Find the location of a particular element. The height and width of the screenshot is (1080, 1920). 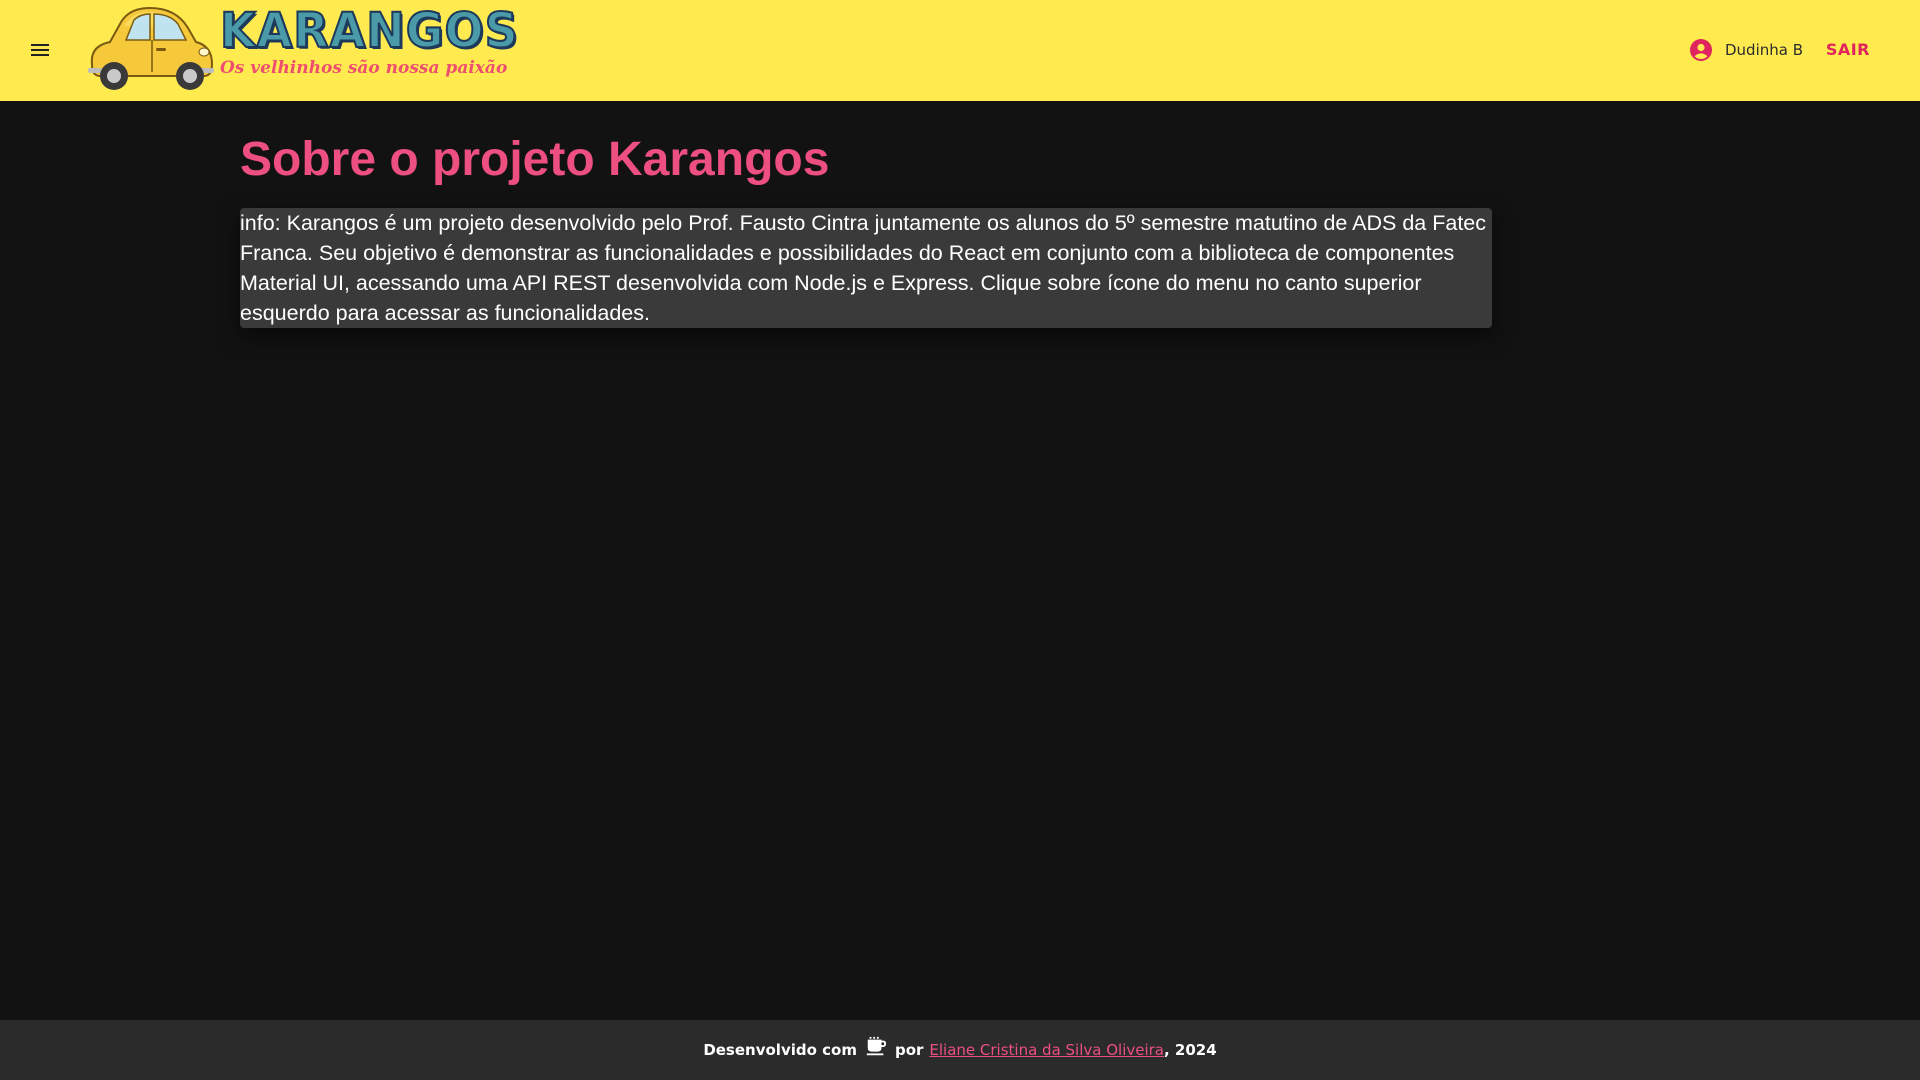

footer-prefix: Desenvolvido com is located at coordinates (780, 1050).